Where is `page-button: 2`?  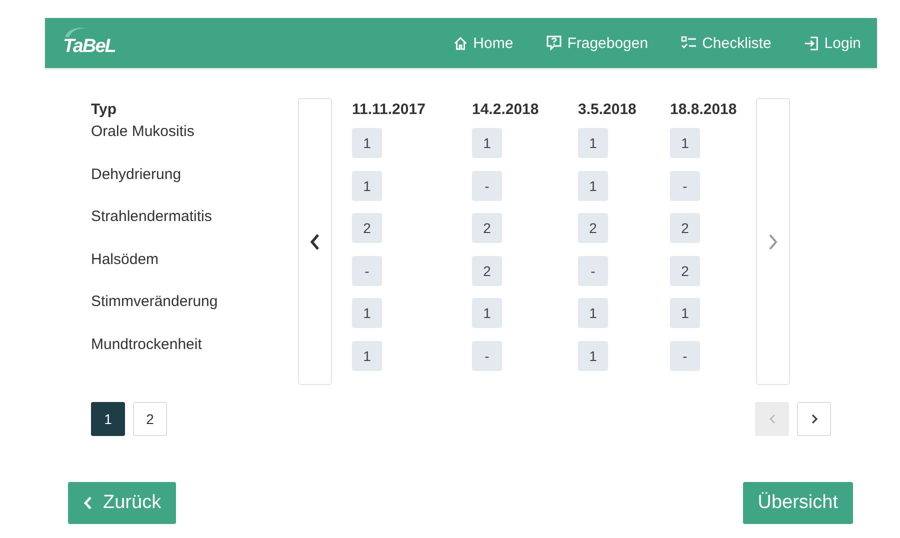 page-button: 2 is located at coordinates (150, 419).